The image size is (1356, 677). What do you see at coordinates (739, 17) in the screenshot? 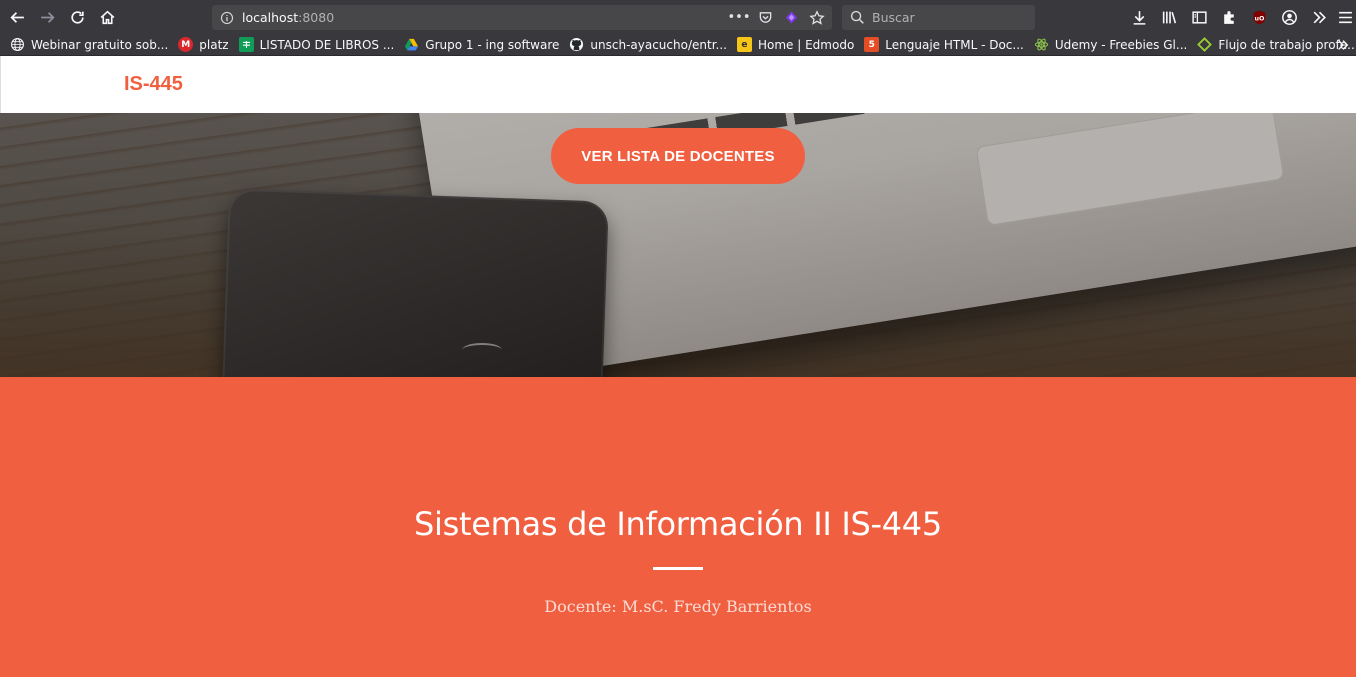
I see `page-actions-button: •••` at bounding box center [739, 17].